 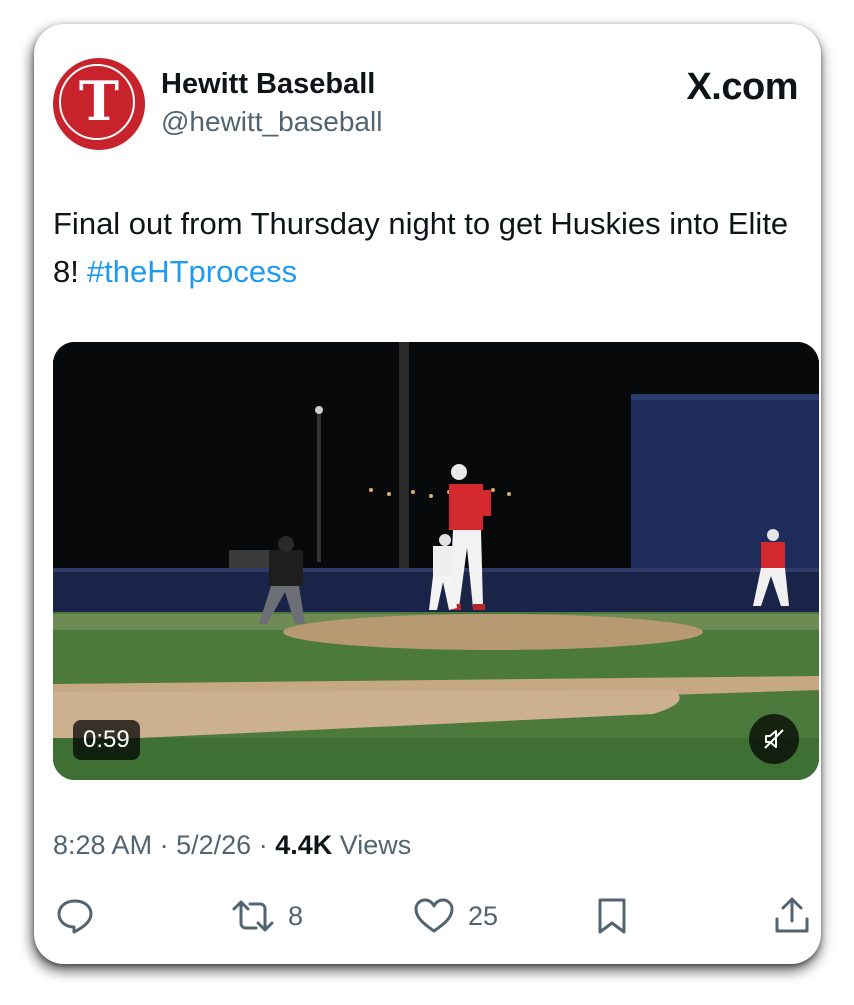 I want to click on heart-icon, so click(x=434, y=915).